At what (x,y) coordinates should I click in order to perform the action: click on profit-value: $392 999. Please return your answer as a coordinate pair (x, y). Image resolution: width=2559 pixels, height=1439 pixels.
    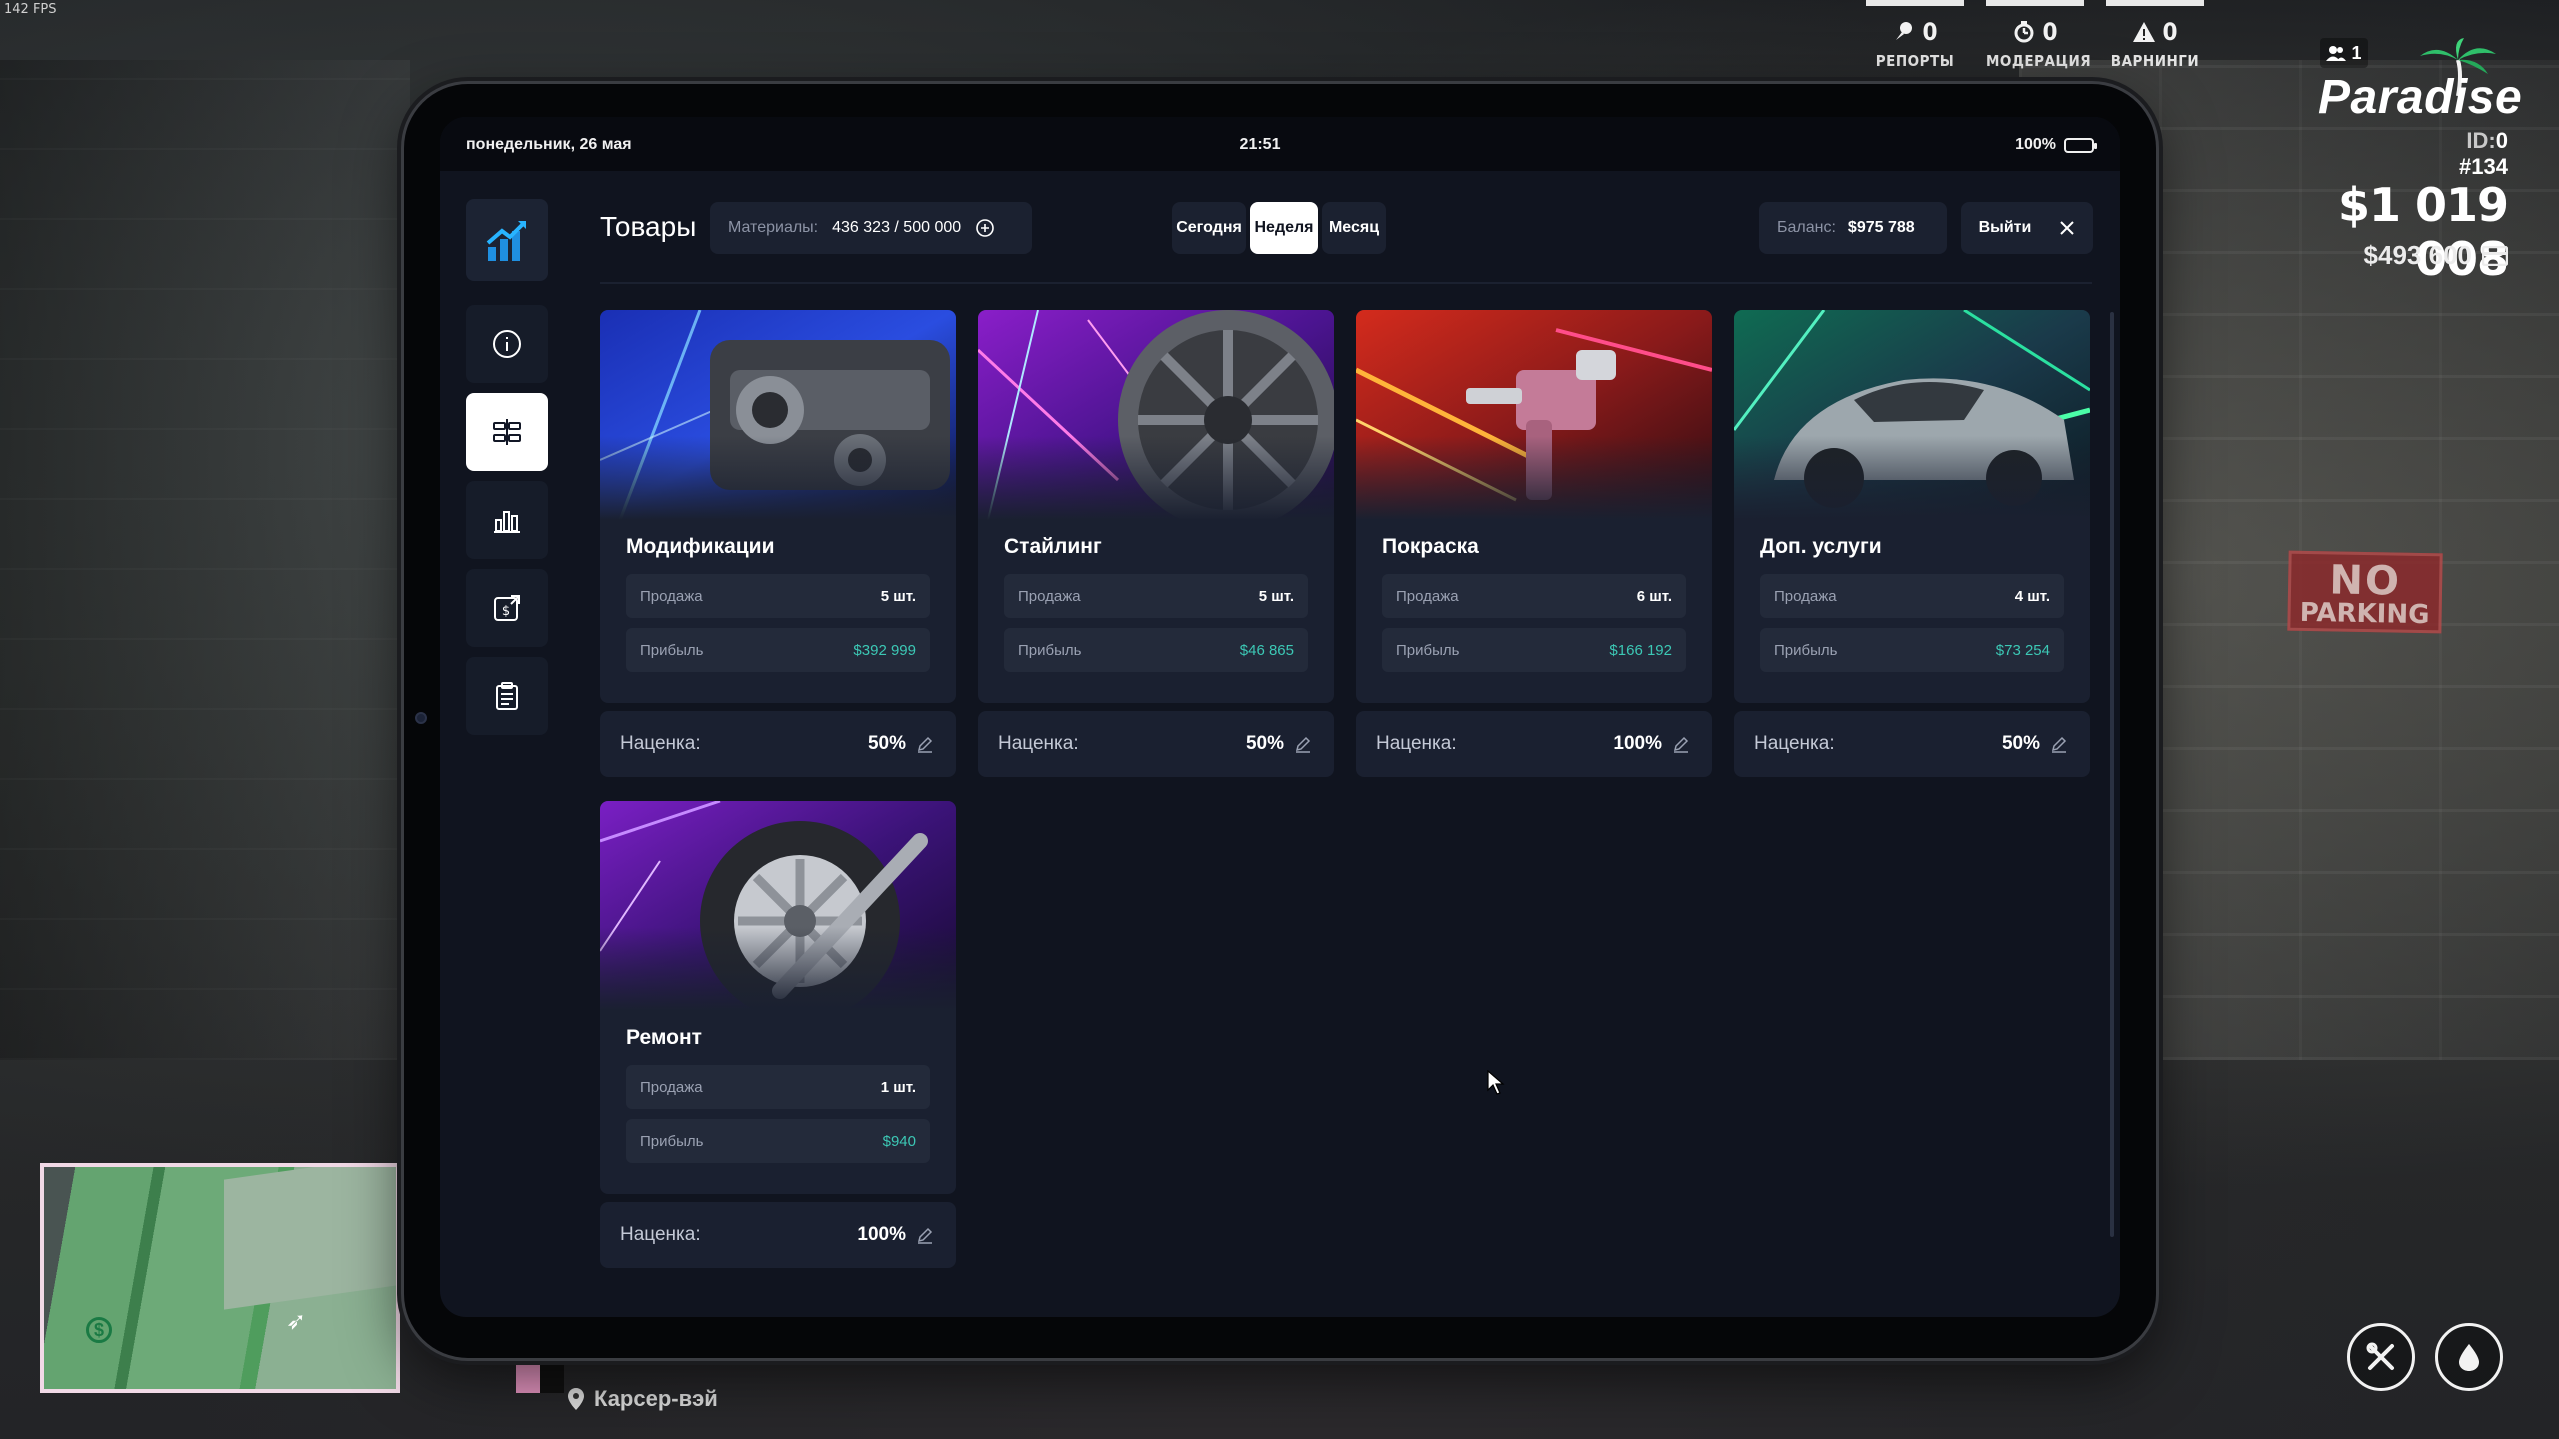
    Looking at the image, I should click on (884, 650).